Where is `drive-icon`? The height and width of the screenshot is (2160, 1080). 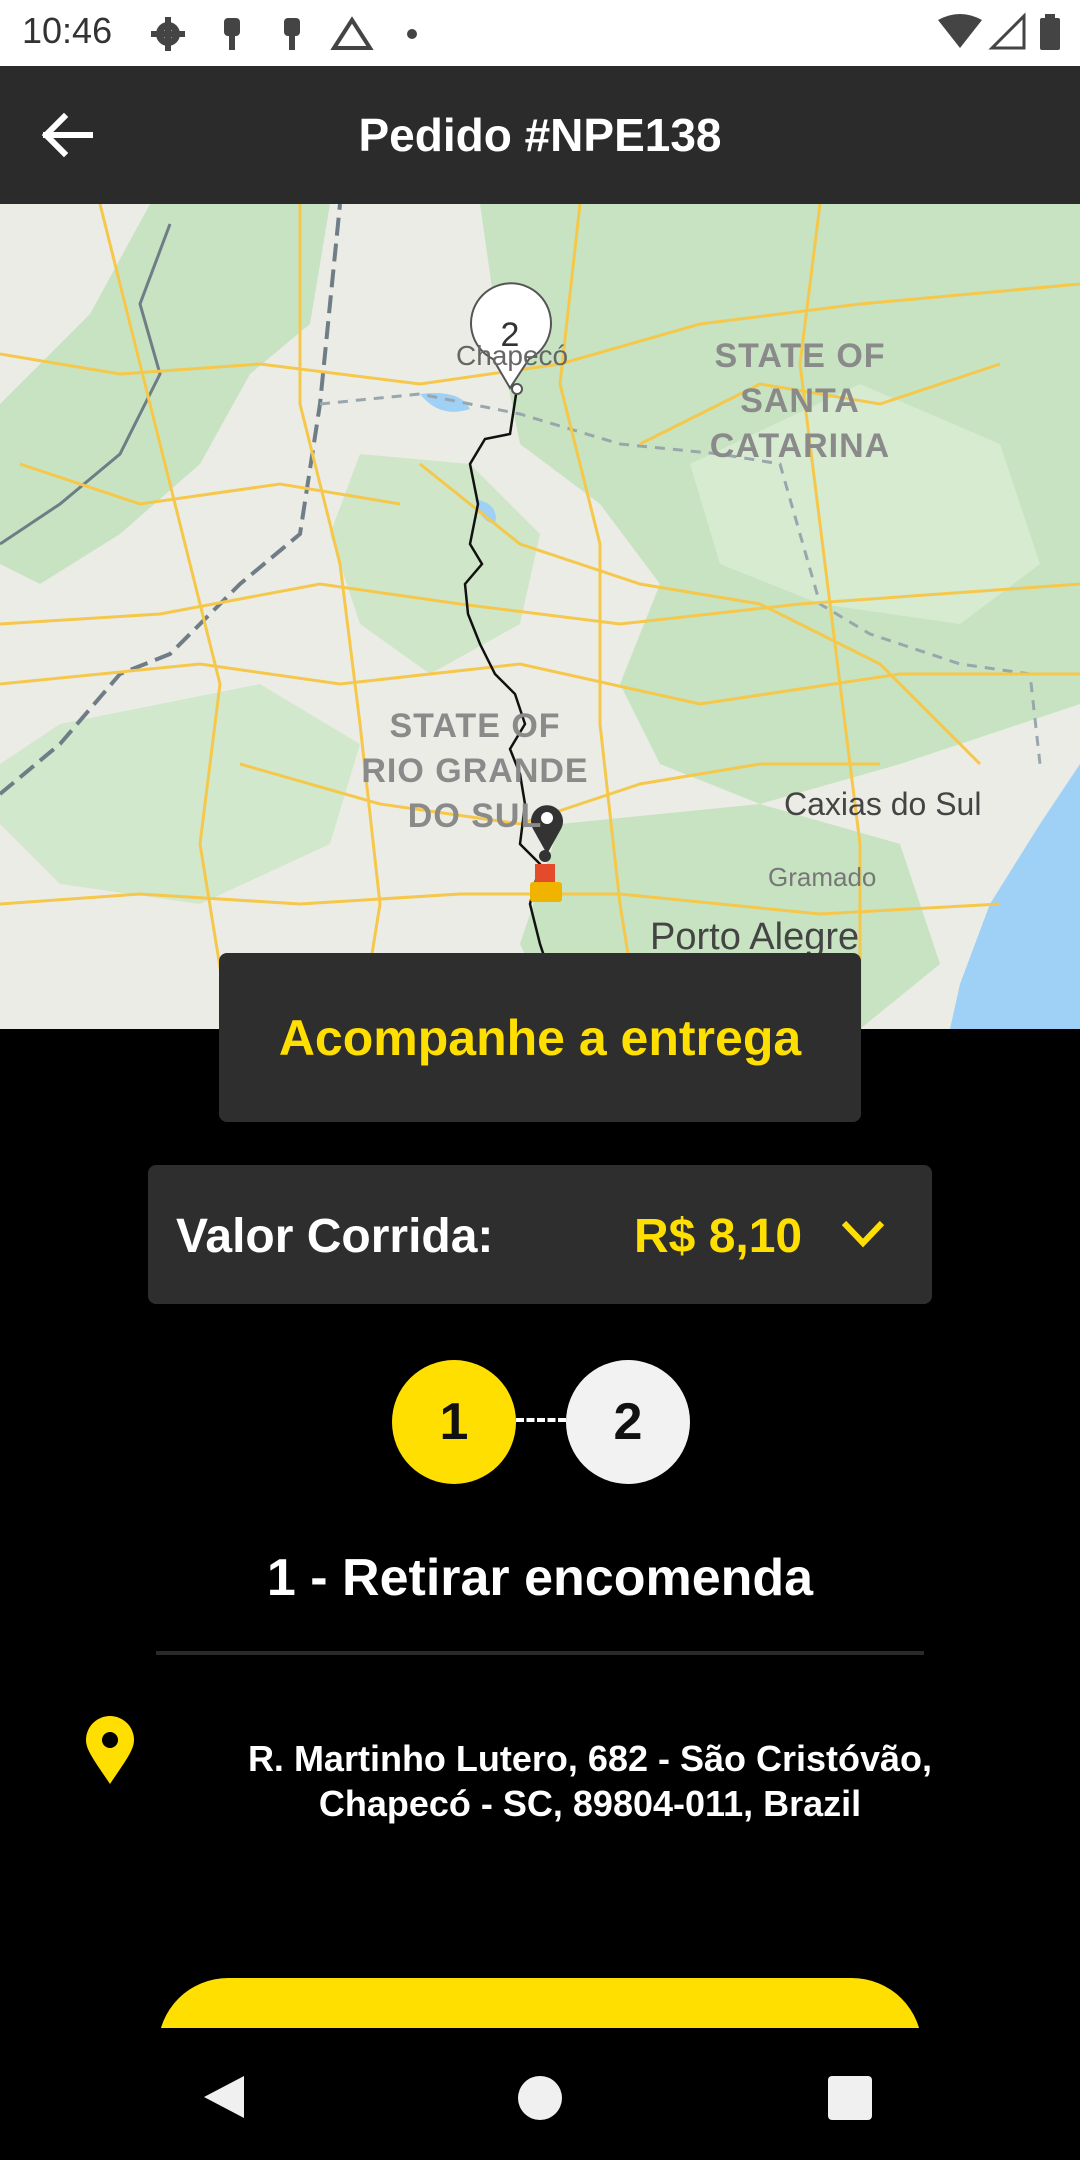 drive-icon is located at coordinates (352, 33).